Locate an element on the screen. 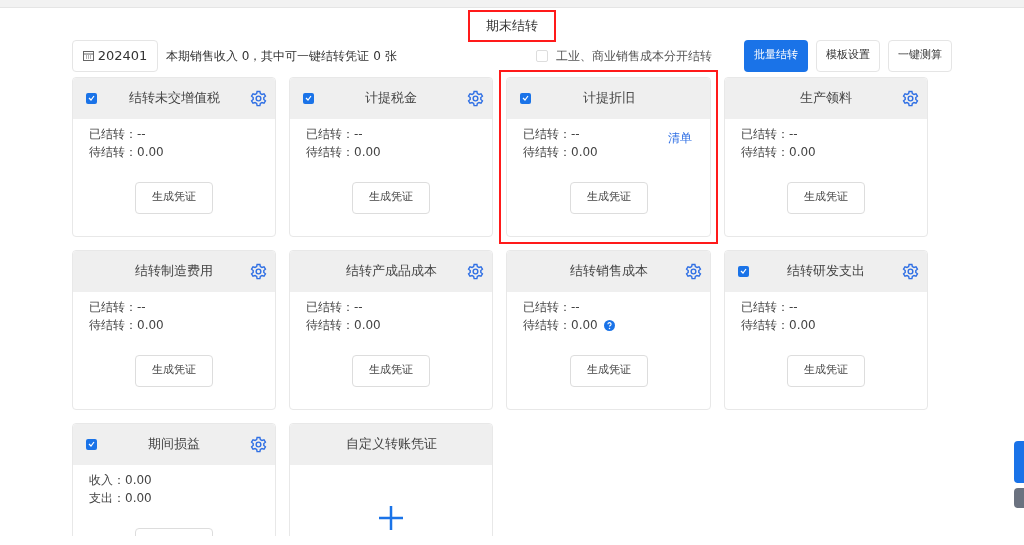 This screenshot has height=545, width=1024. card-title: 结转产成品成本 is located at coordinates (391, 271).